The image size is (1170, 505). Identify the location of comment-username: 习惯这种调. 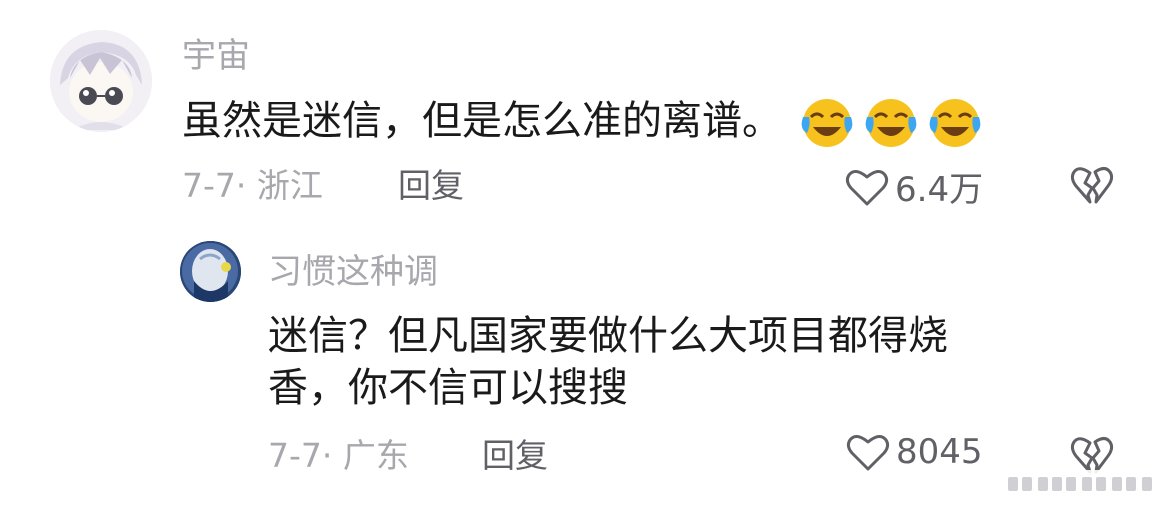
(353, 272).